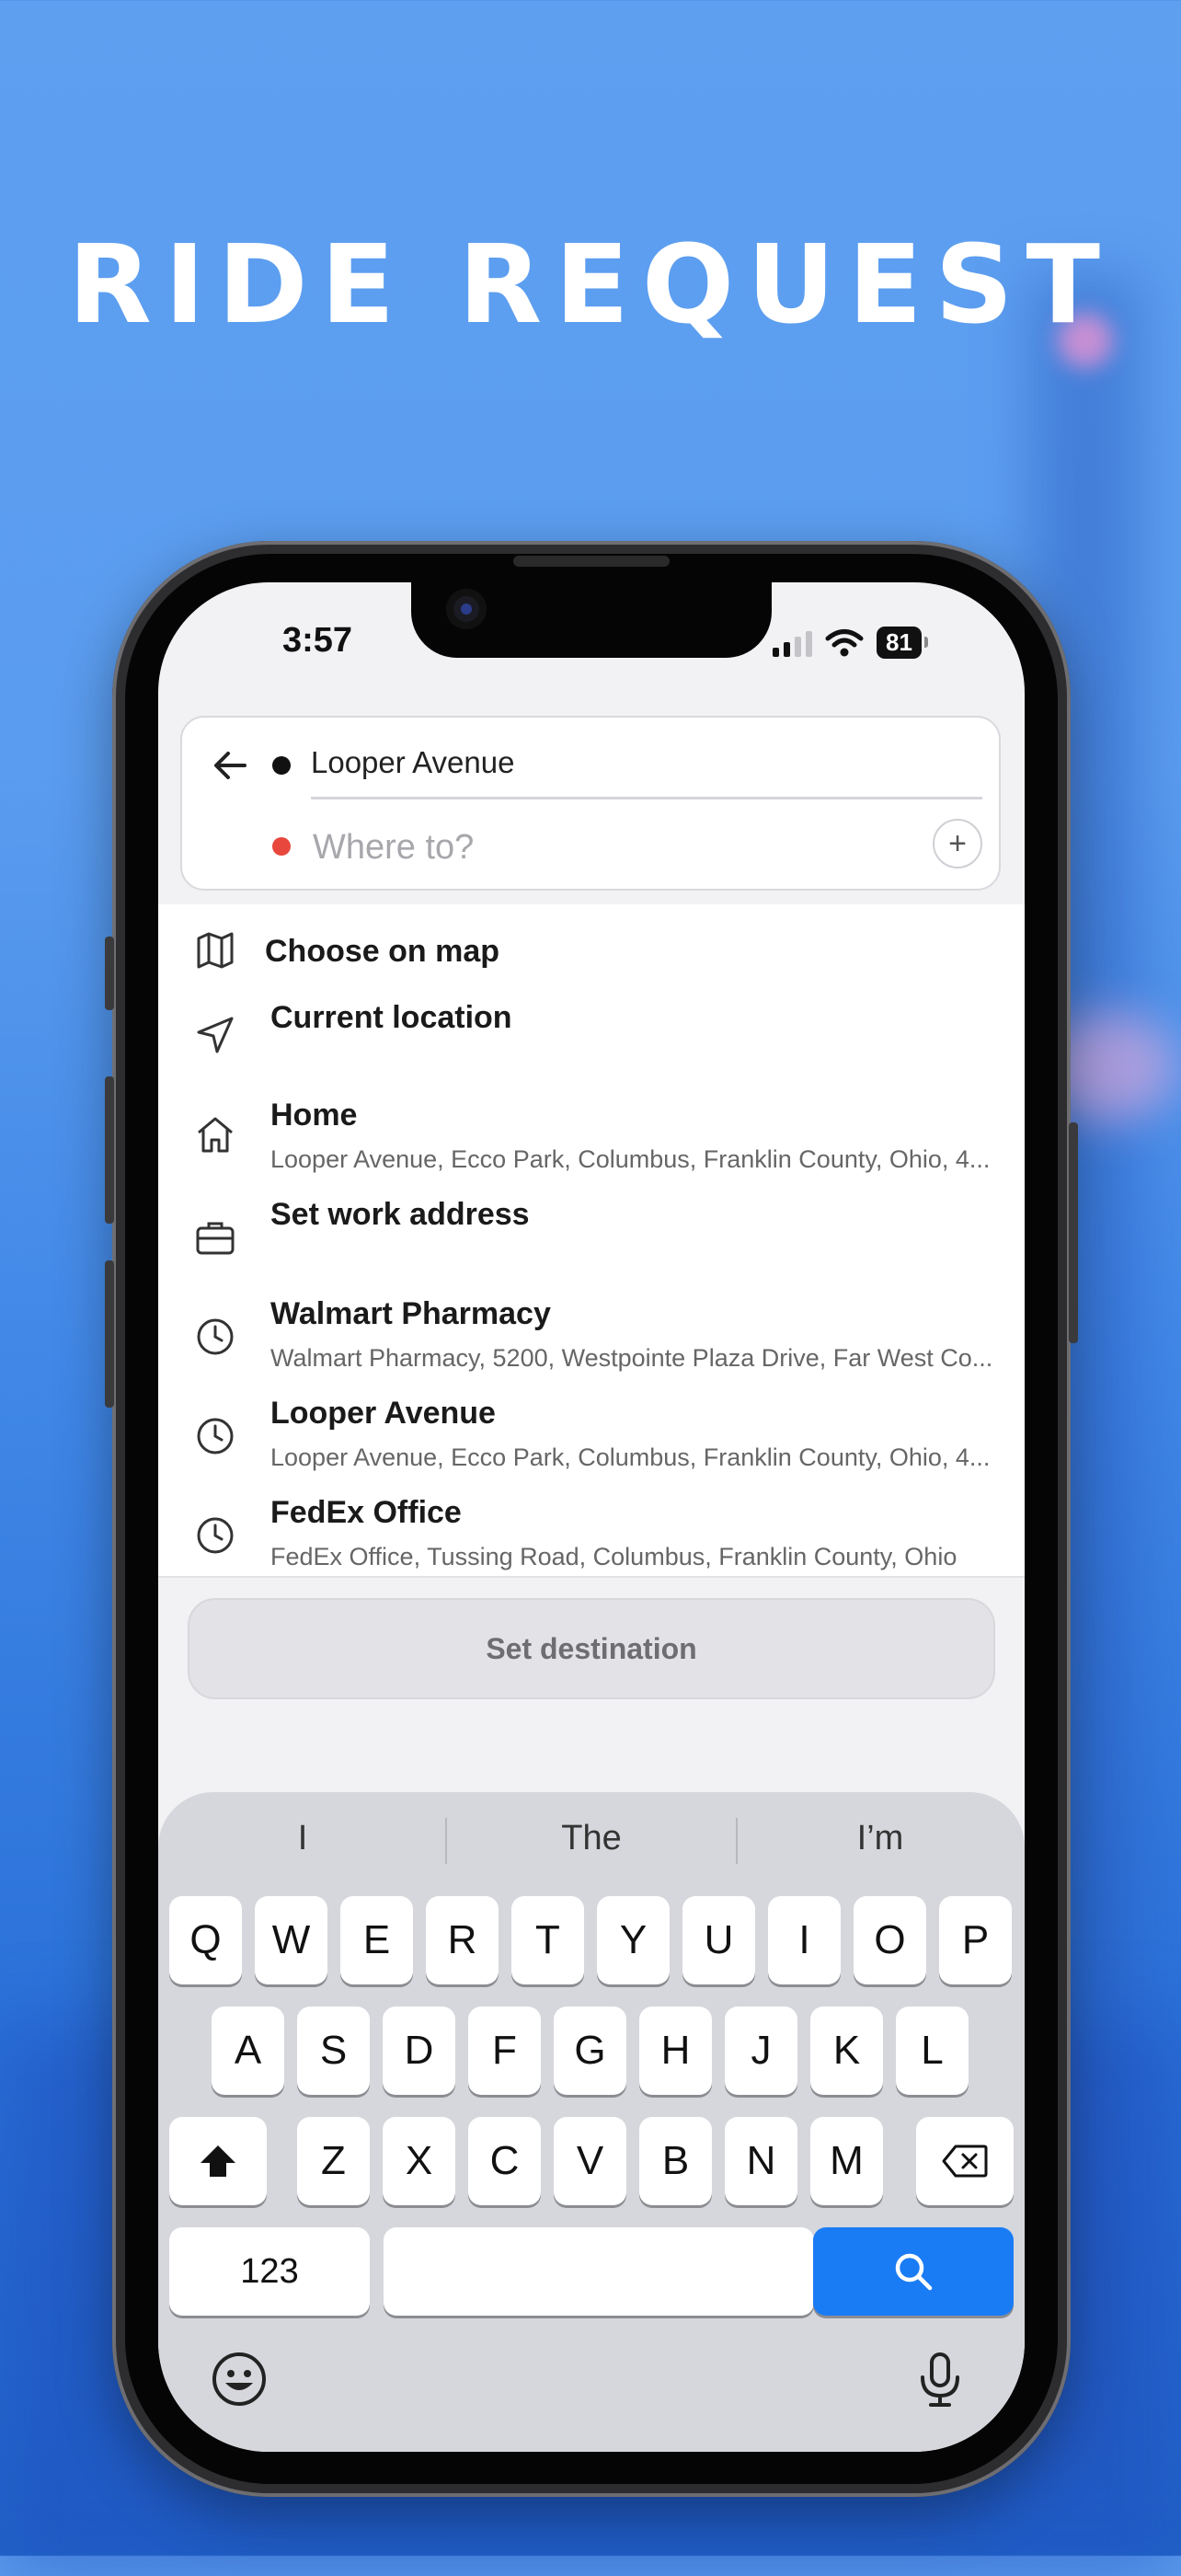 The image size is (1181, 2576). Describe the element at coordinates (590, 2161) in the screenshot. I see `key-v: V` at that location.